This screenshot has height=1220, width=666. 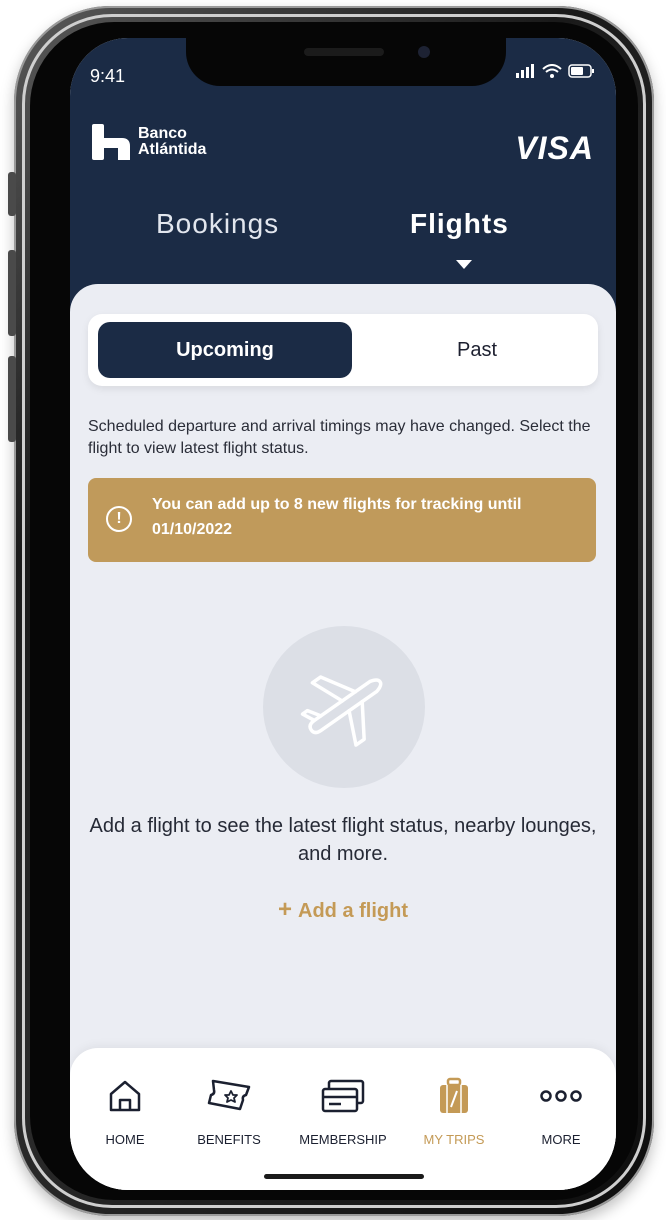 I want to click on card-icon, so click(x=343, y=1096).